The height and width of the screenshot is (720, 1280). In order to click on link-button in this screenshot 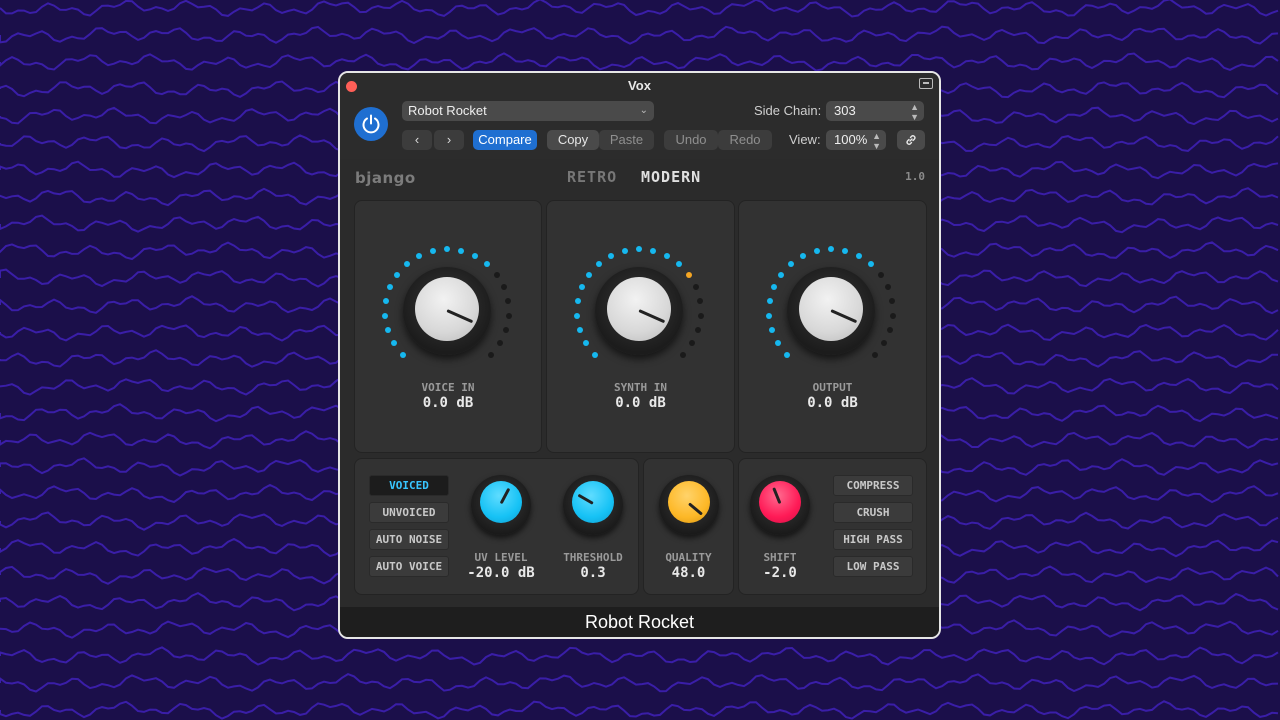, I will do `click(911, 140)`.